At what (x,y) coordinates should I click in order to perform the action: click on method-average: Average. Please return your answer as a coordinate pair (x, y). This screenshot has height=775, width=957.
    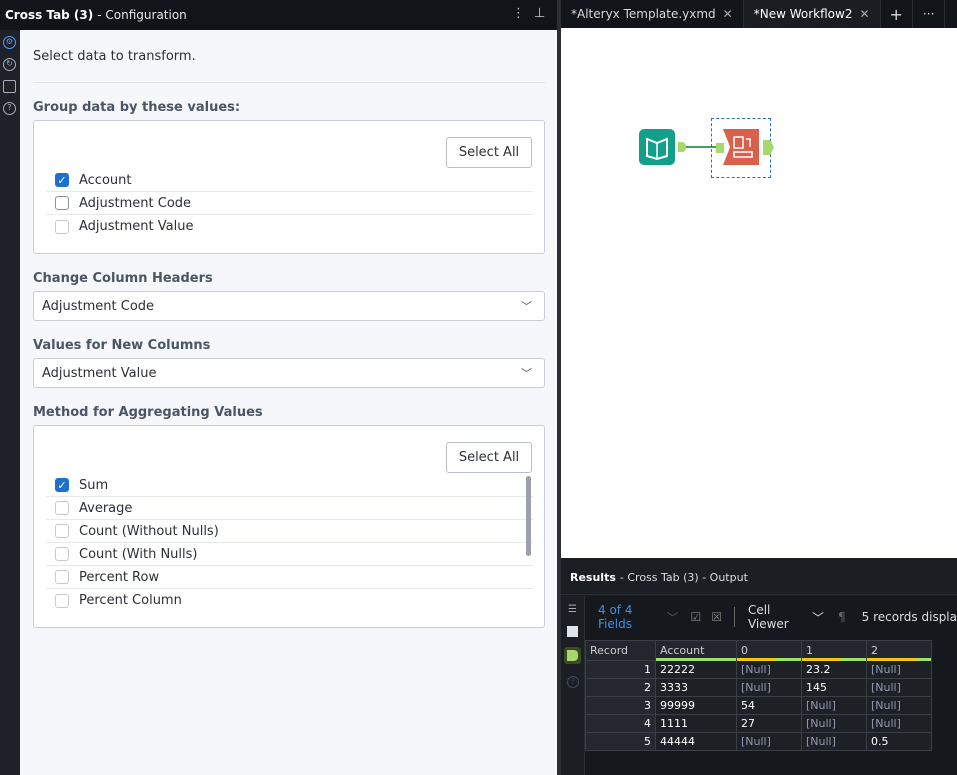
    Looking at the image, I should click on (289, 508).